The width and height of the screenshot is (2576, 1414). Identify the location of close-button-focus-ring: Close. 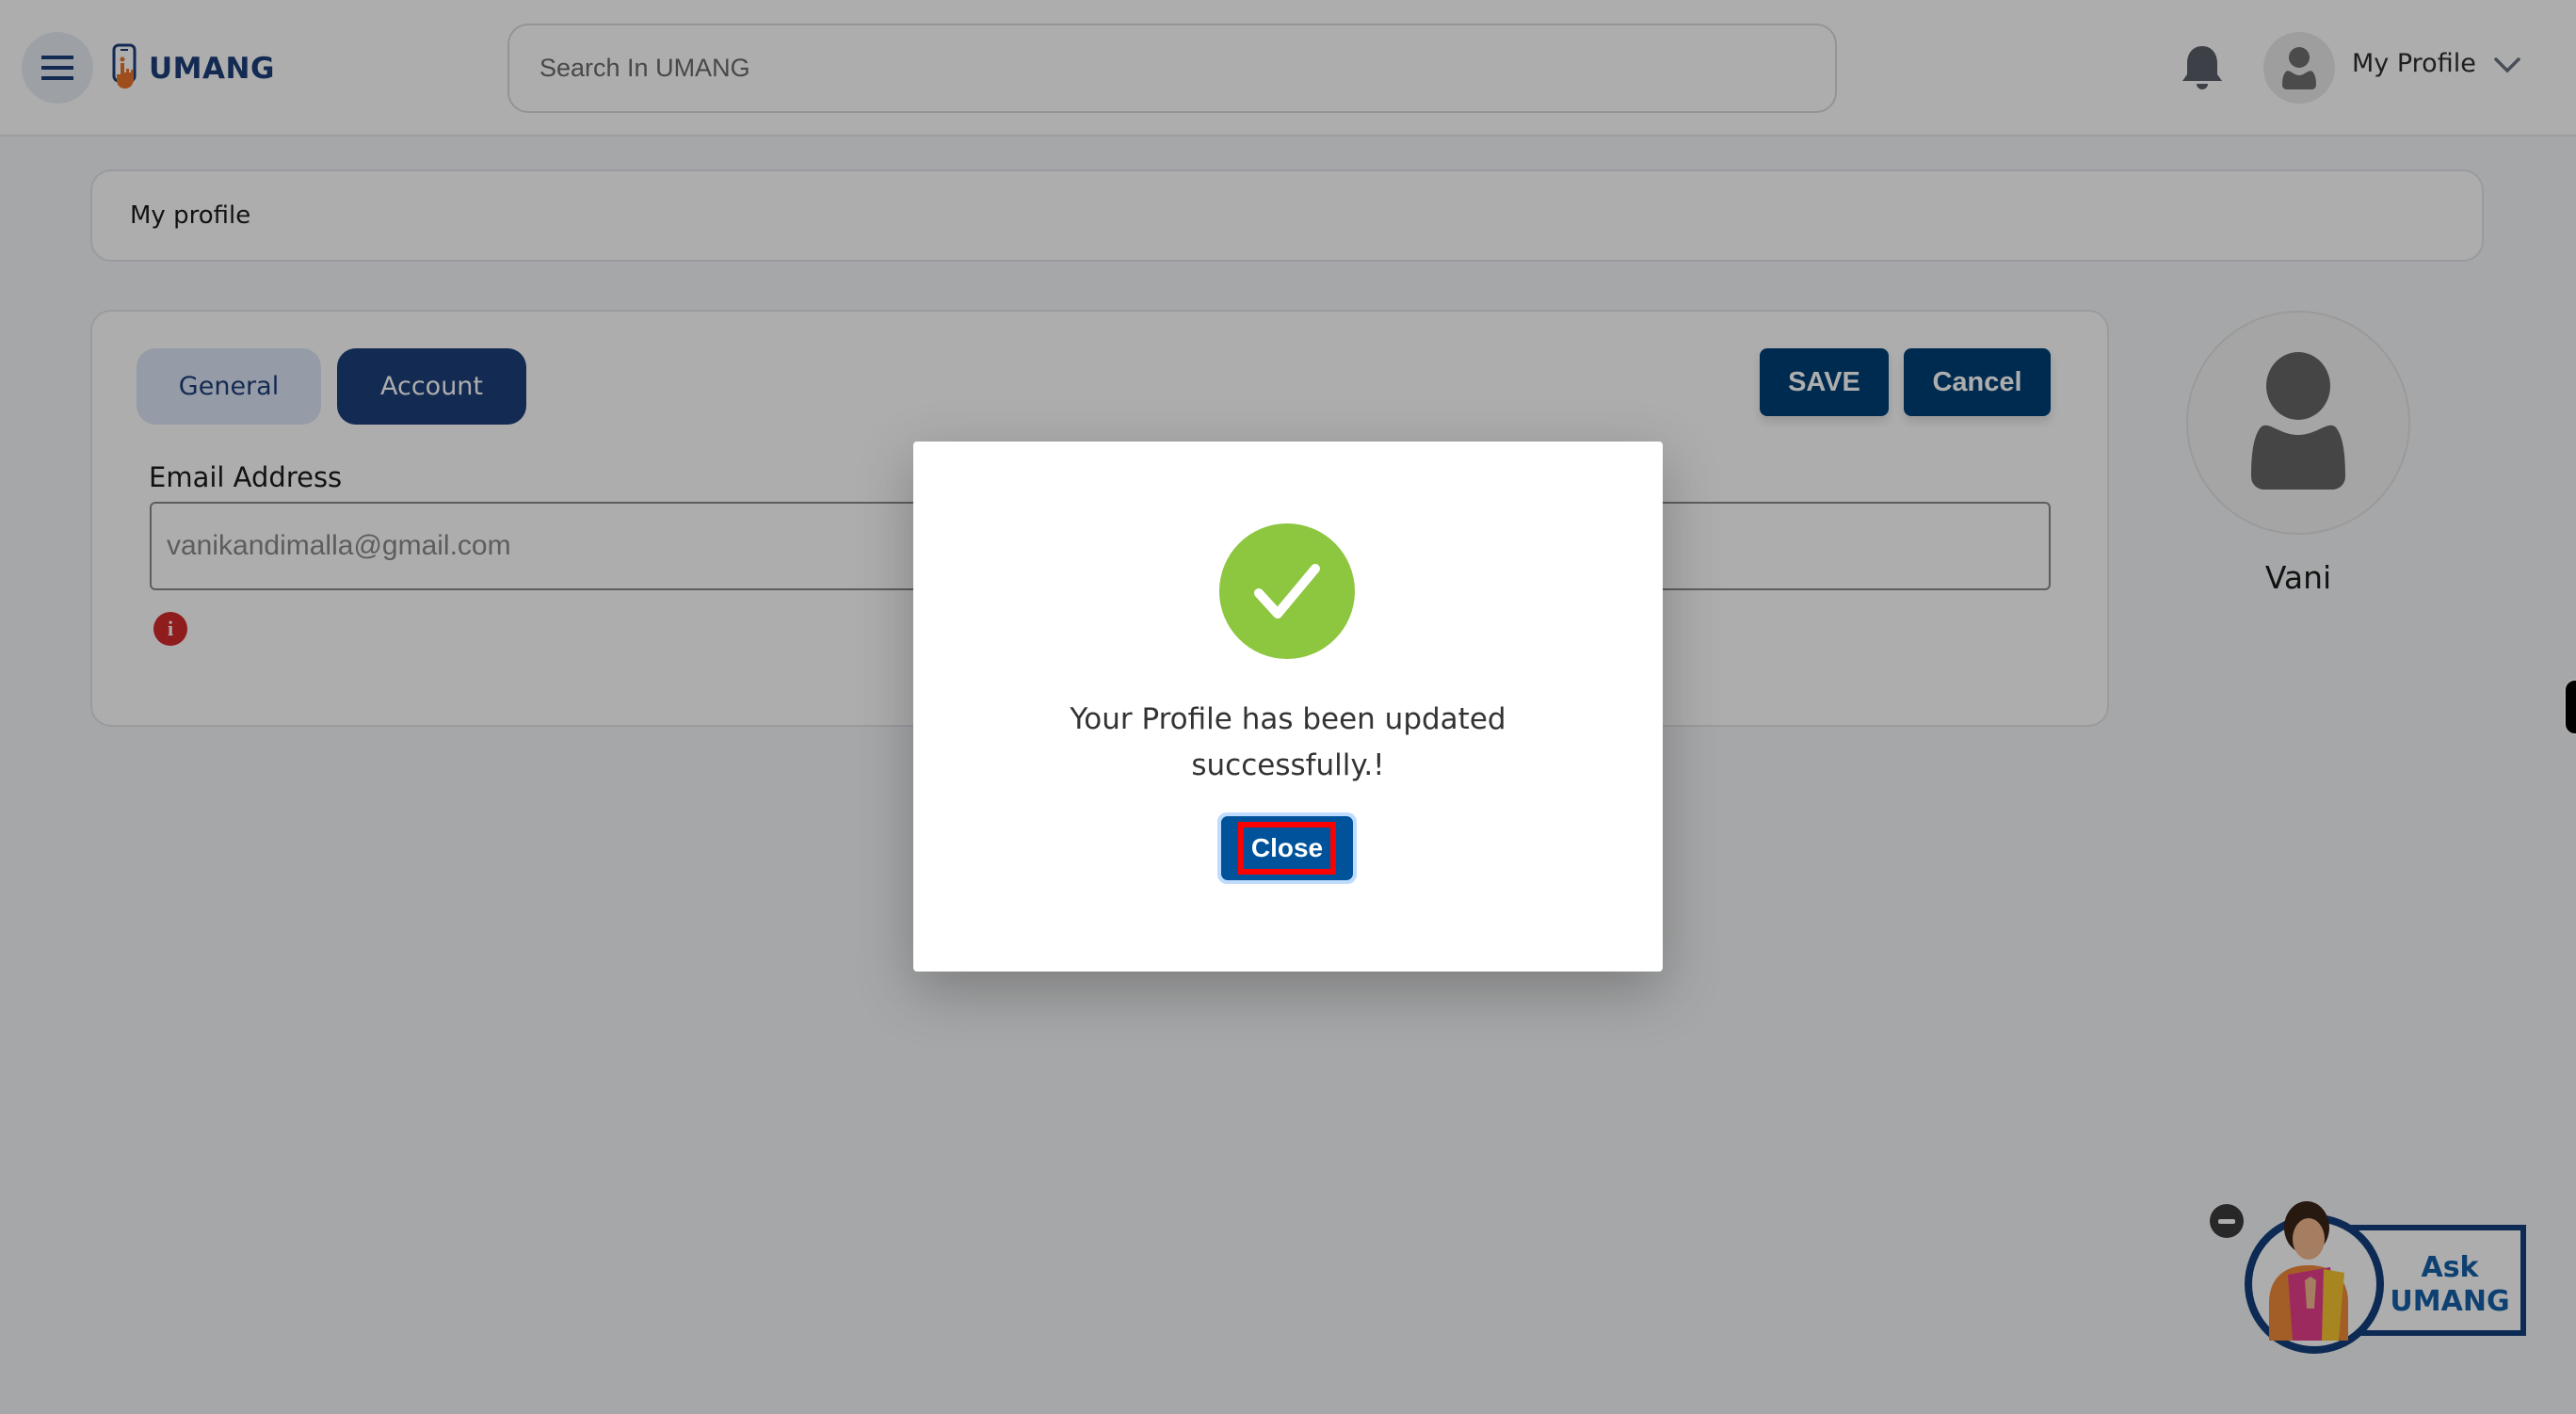
(1287, 848).